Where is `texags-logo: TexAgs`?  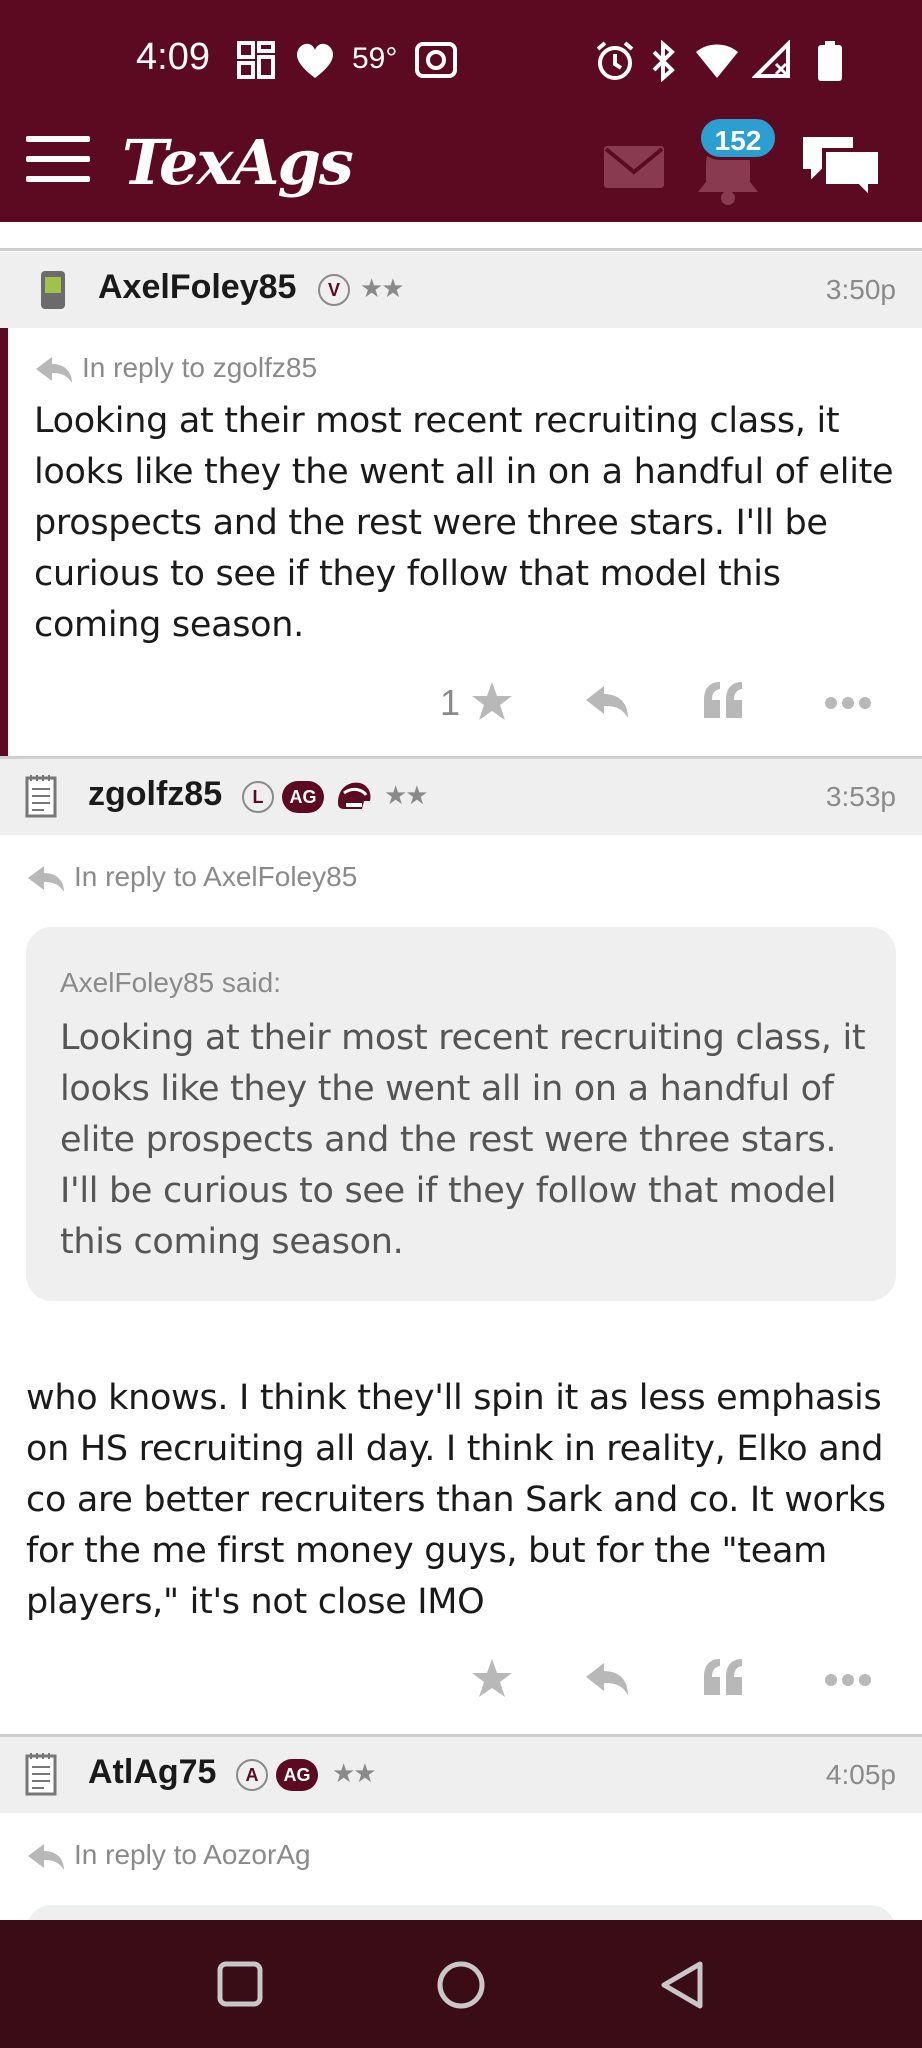 texags-logo: TexAgs is located at coordinates (238, 162).